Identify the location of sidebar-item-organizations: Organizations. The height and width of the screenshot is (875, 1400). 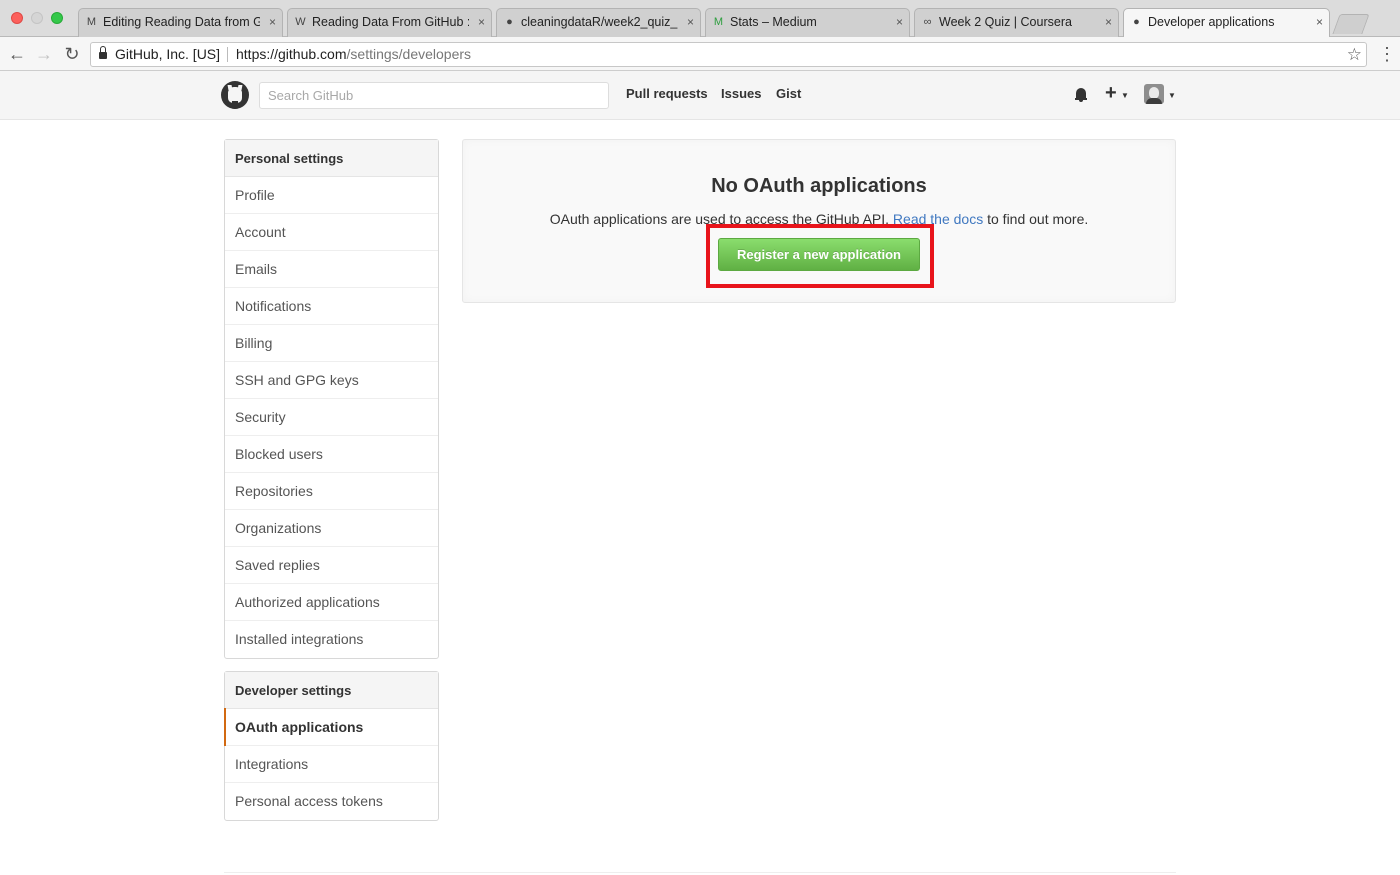
(331, 528).